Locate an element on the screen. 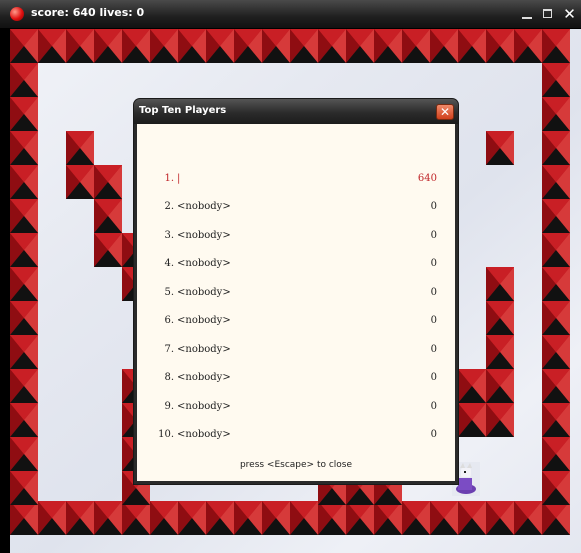 The width and height of the screenshot is (581, 553). rank-number: 8. is located at coordinates (169, 377).